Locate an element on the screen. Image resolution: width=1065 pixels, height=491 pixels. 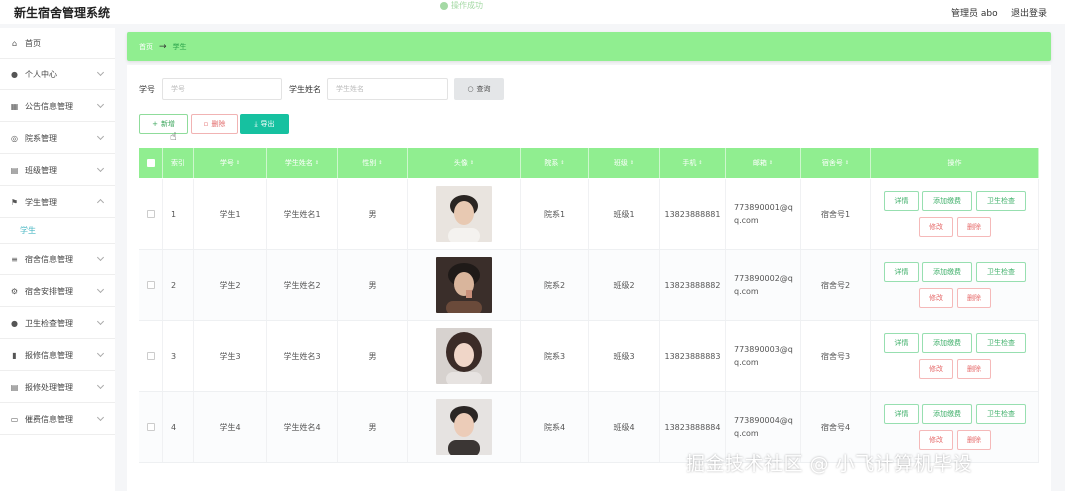
cell-index: 4 is located at coordinates (178, 427).